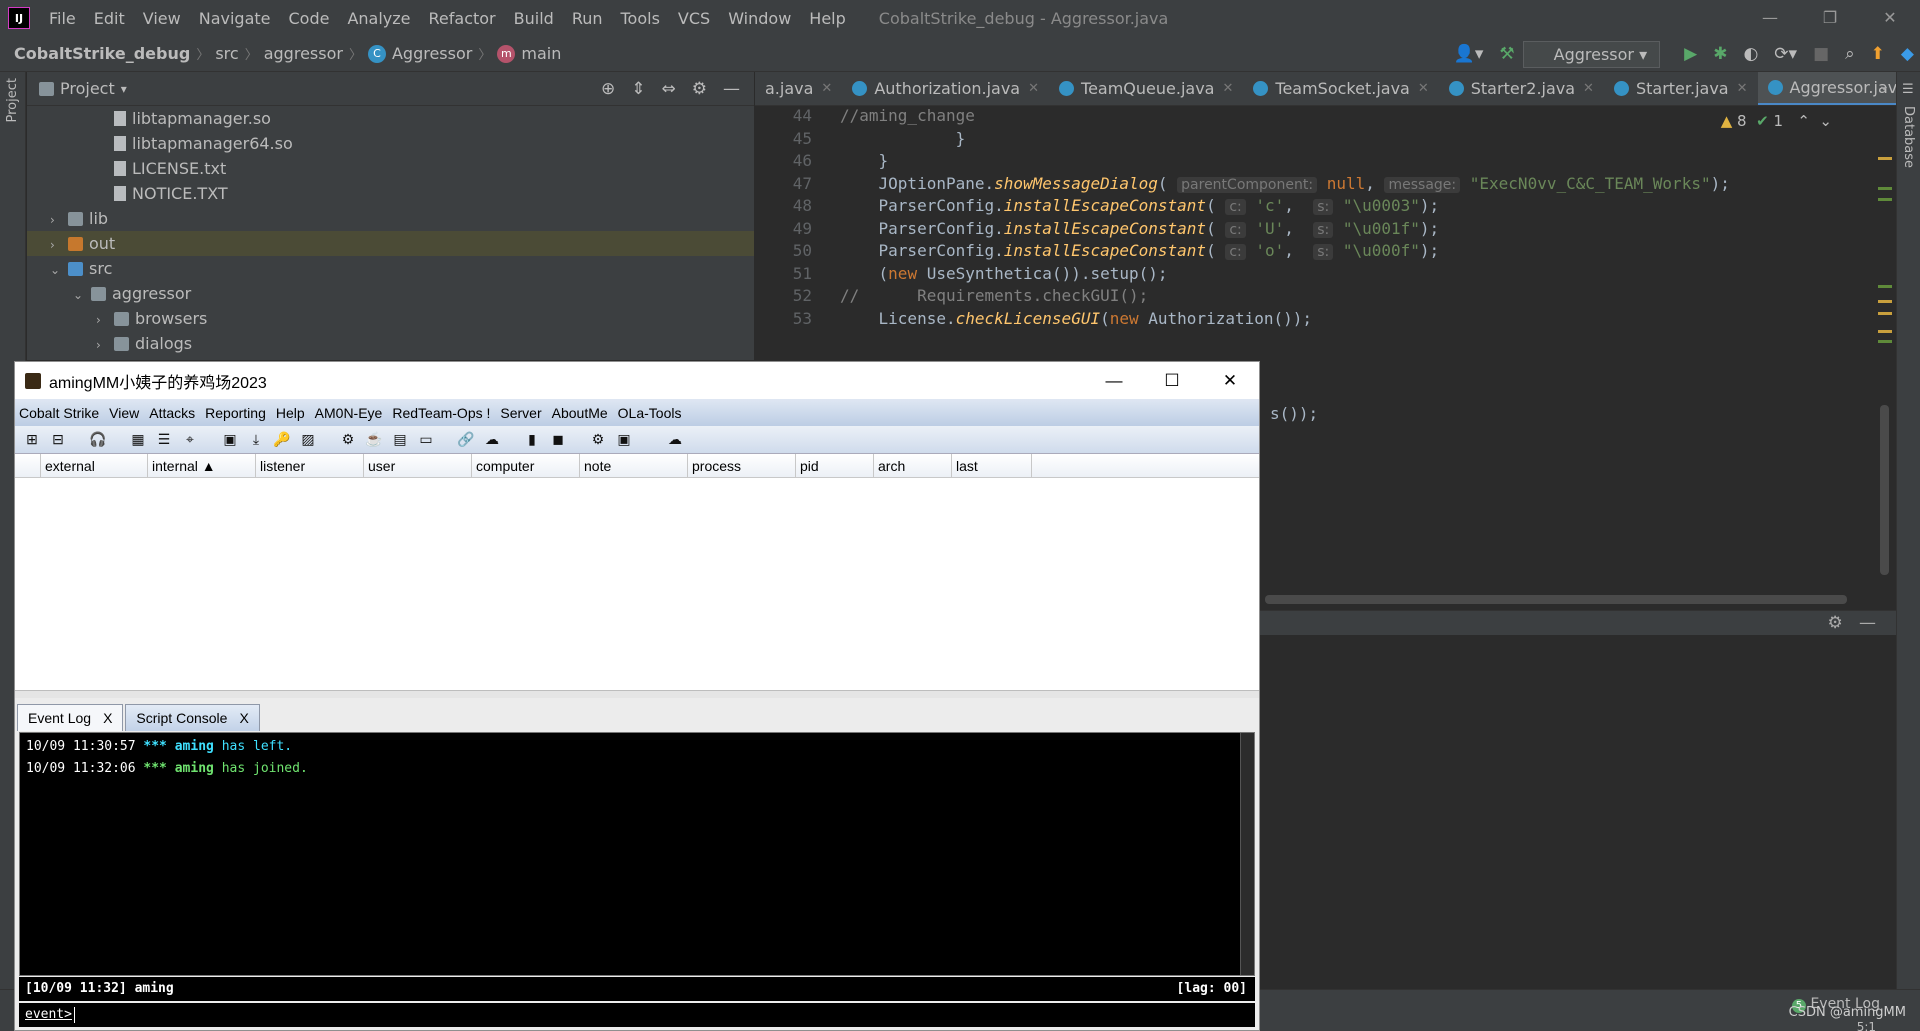  I want to click on menu-run: Run, so click(587, 18).